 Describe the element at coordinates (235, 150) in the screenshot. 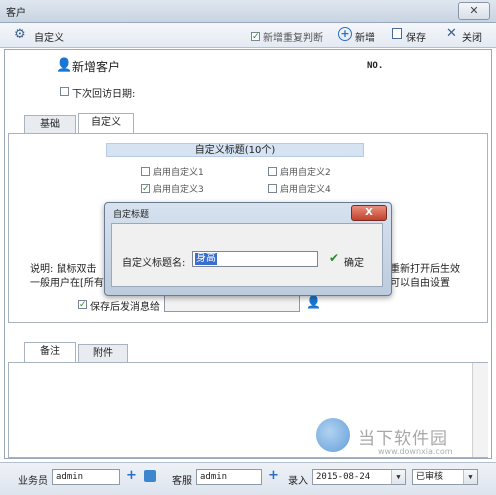

I see `section-title: 自定义标题(10个)` at that location.